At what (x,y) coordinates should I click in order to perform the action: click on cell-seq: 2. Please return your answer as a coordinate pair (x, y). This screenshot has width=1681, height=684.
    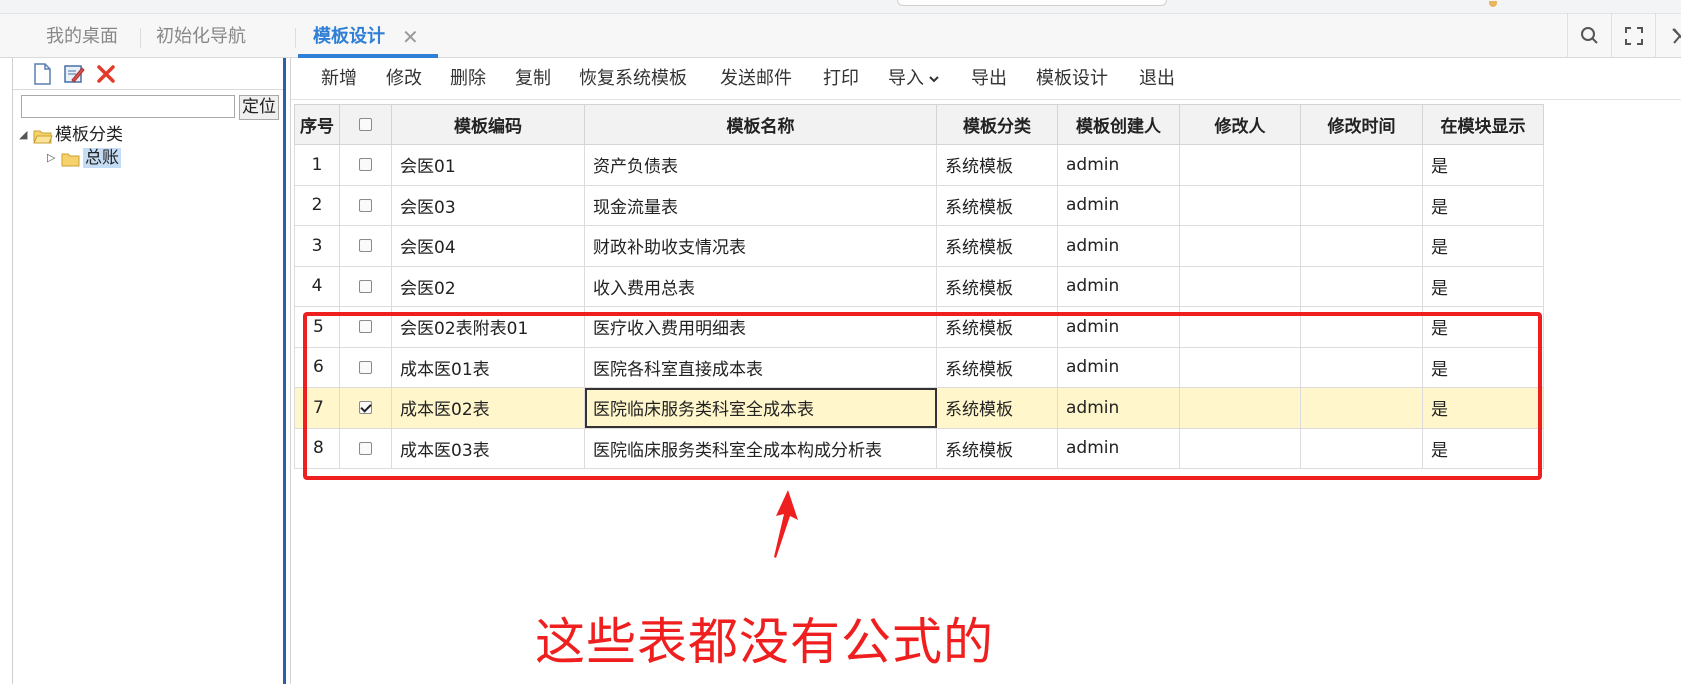
    Looking at the image, I should click on (317, 205).